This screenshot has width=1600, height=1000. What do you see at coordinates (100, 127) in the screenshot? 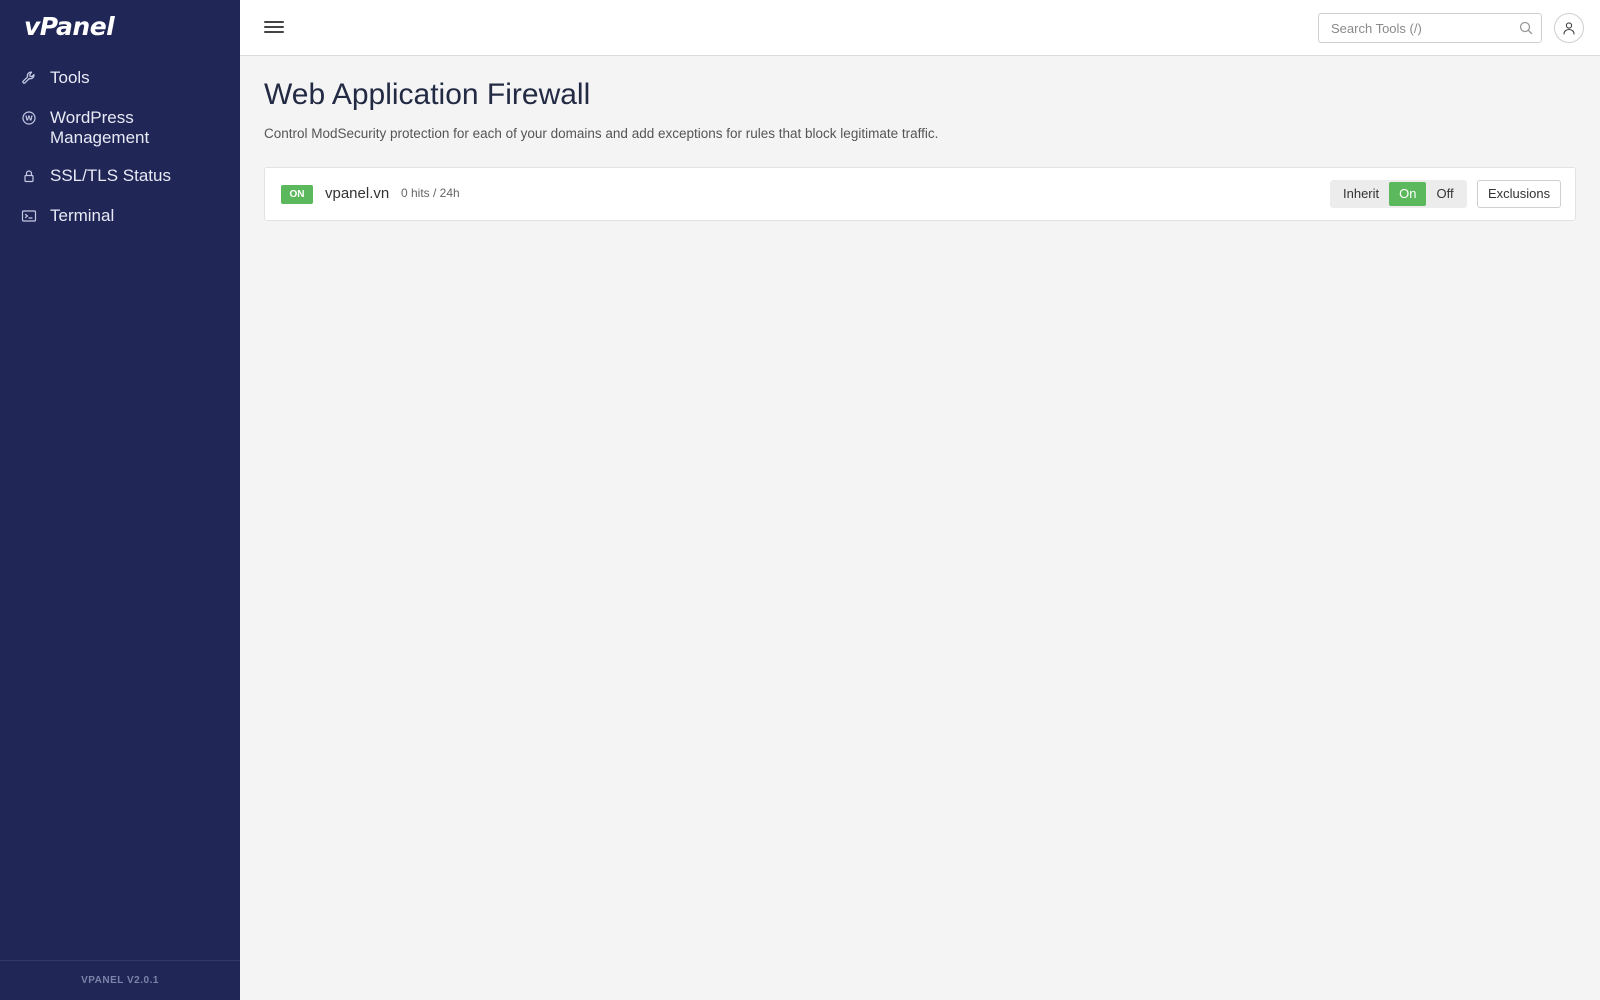
I see `sidebar-item-label: WordPress Management` at bounding box center [100, 127].